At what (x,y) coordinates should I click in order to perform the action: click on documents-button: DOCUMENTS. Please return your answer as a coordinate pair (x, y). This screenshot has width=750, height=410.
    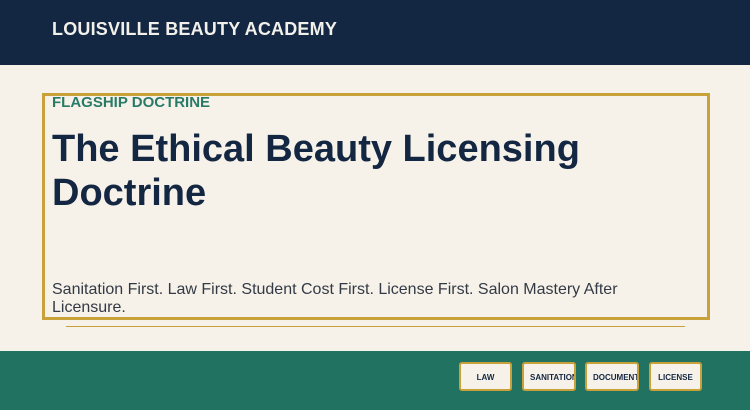
    Looking at the image, I should click on (612, 376).